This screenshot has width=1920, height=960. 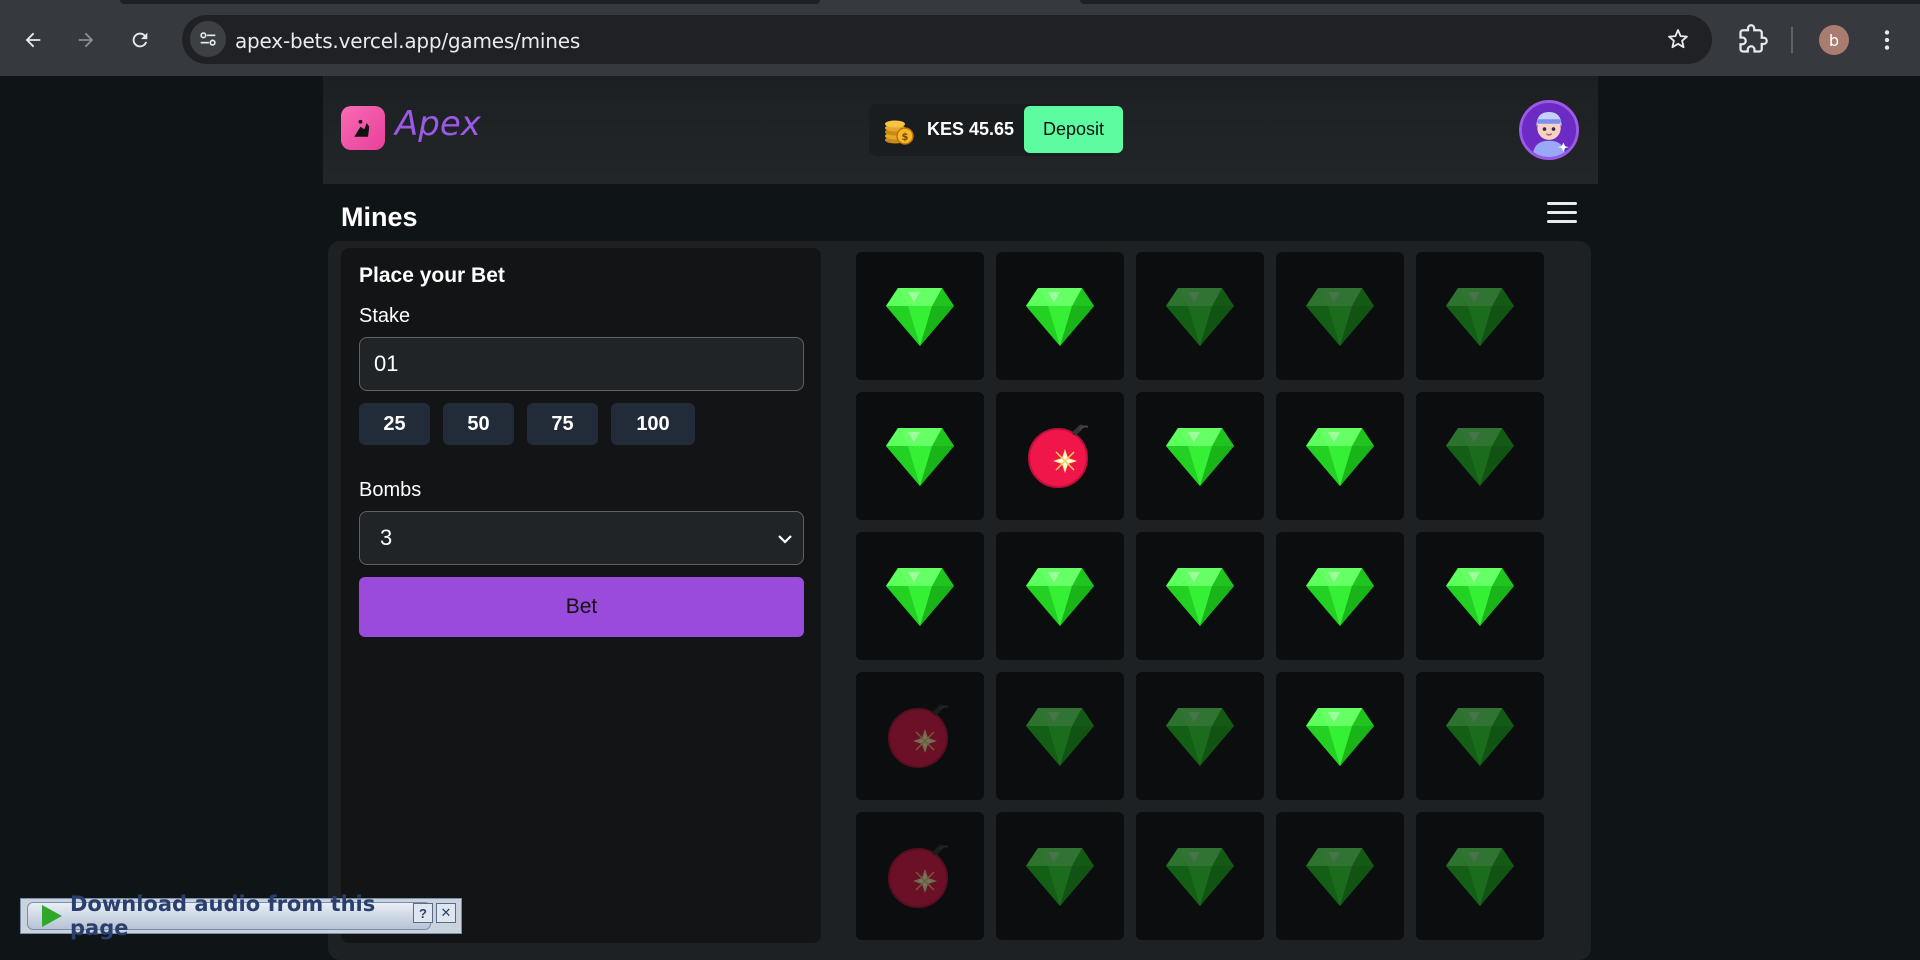 I want to click on bet-button: Bet, so click(x=581, y=607).